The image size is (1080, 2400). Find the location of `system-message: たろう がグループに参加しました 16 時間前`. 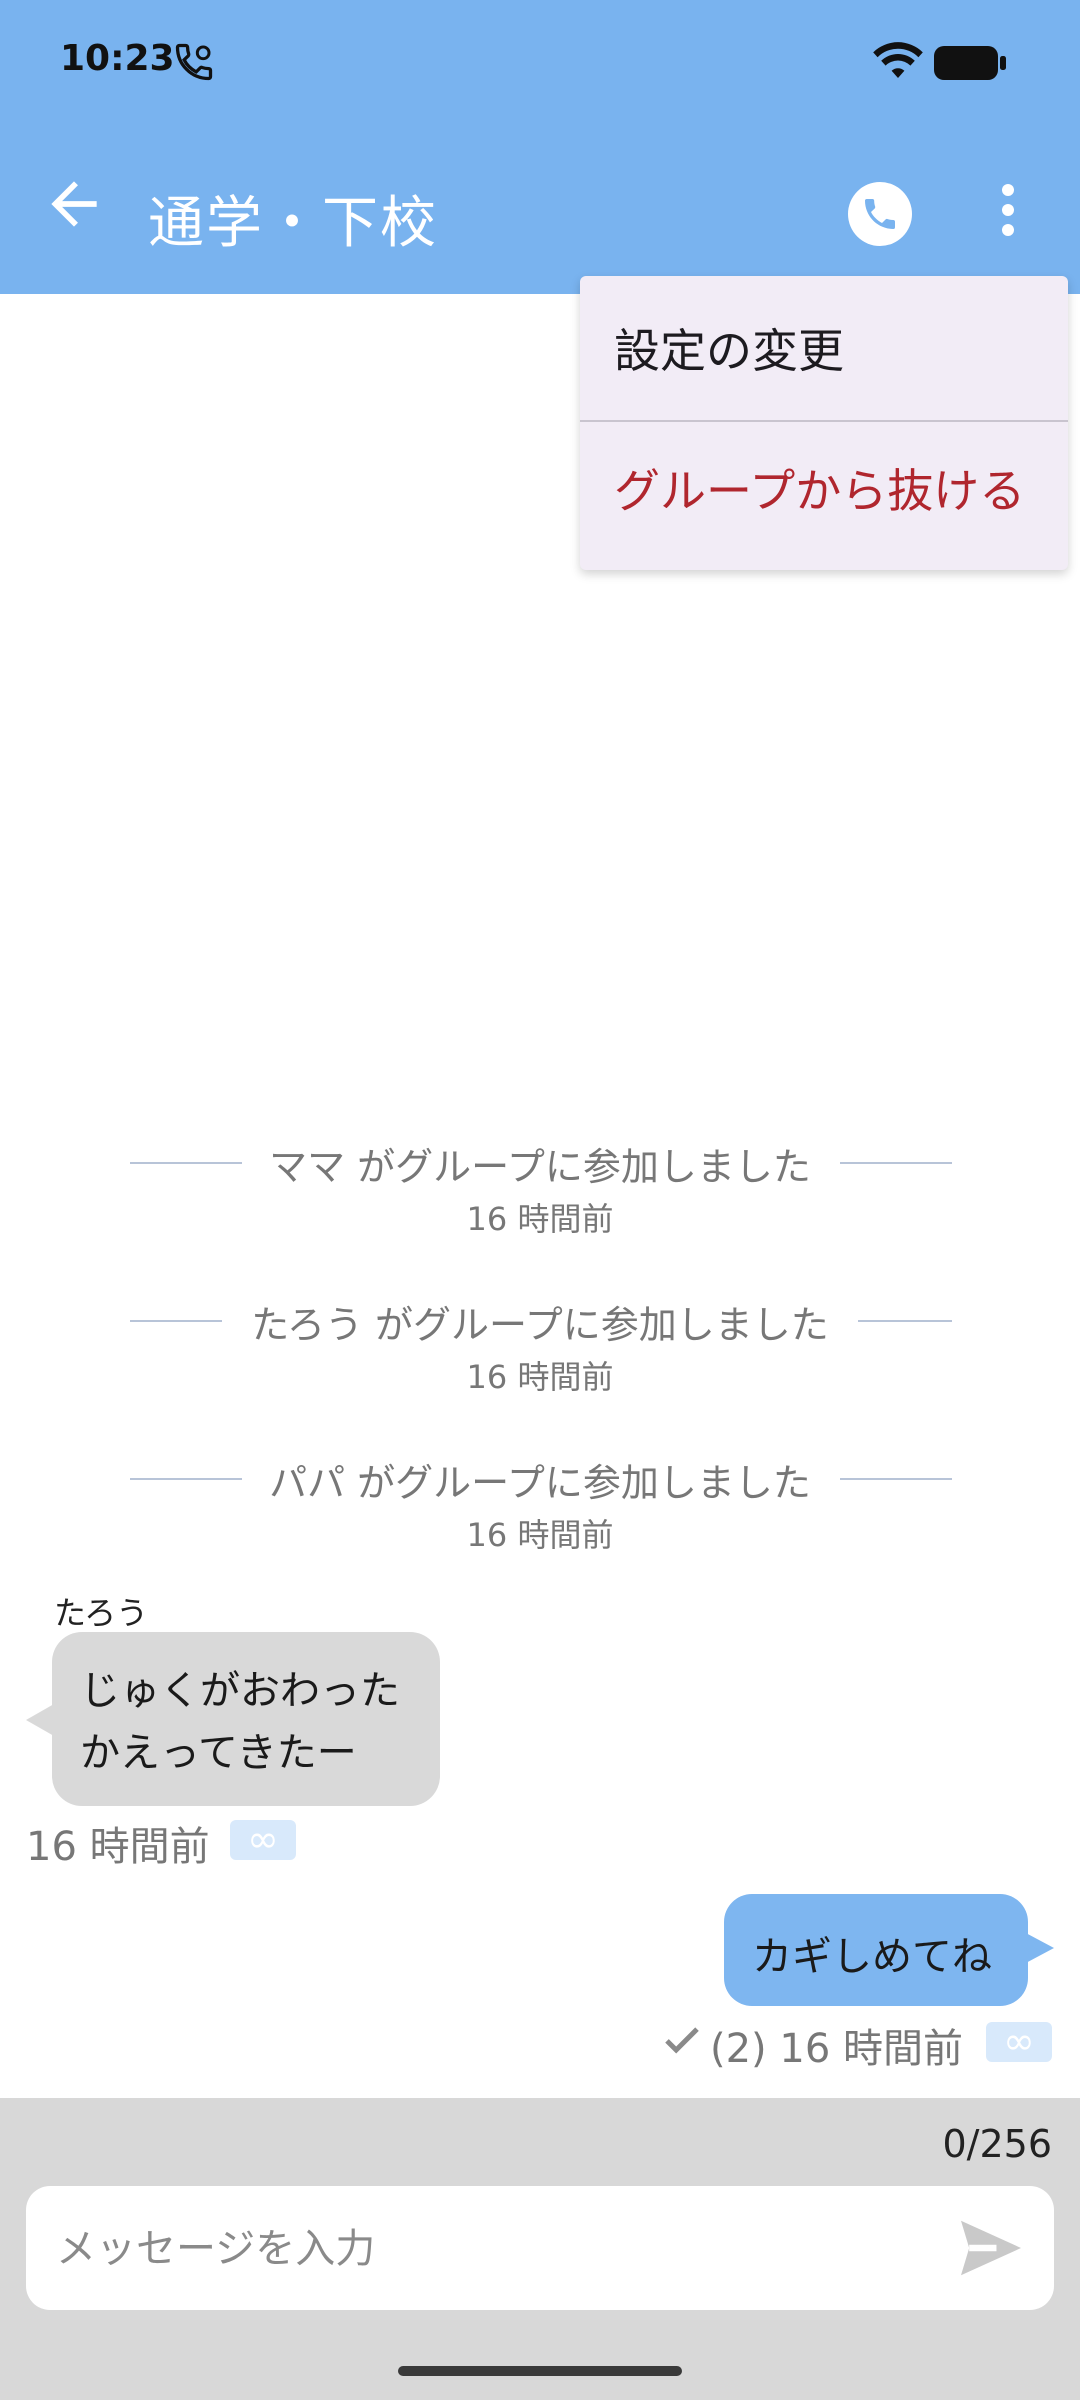

system-message: たろう がグループに参加しました 16 時間前 is located at coordinates (540, 1343).